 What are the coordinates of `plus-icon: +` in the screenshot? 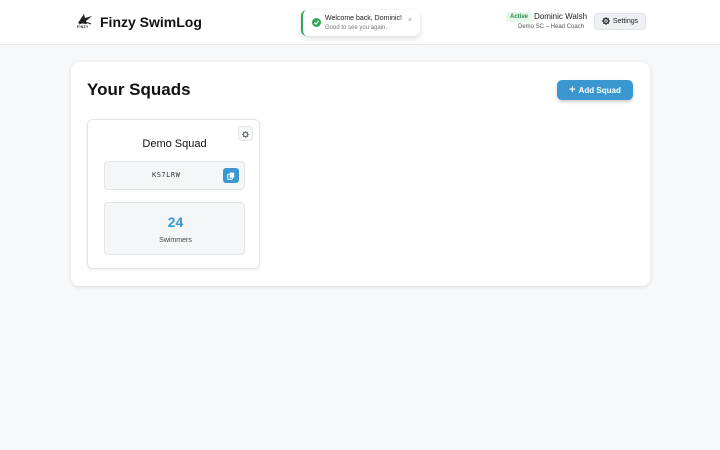 It's located at (572, 89).